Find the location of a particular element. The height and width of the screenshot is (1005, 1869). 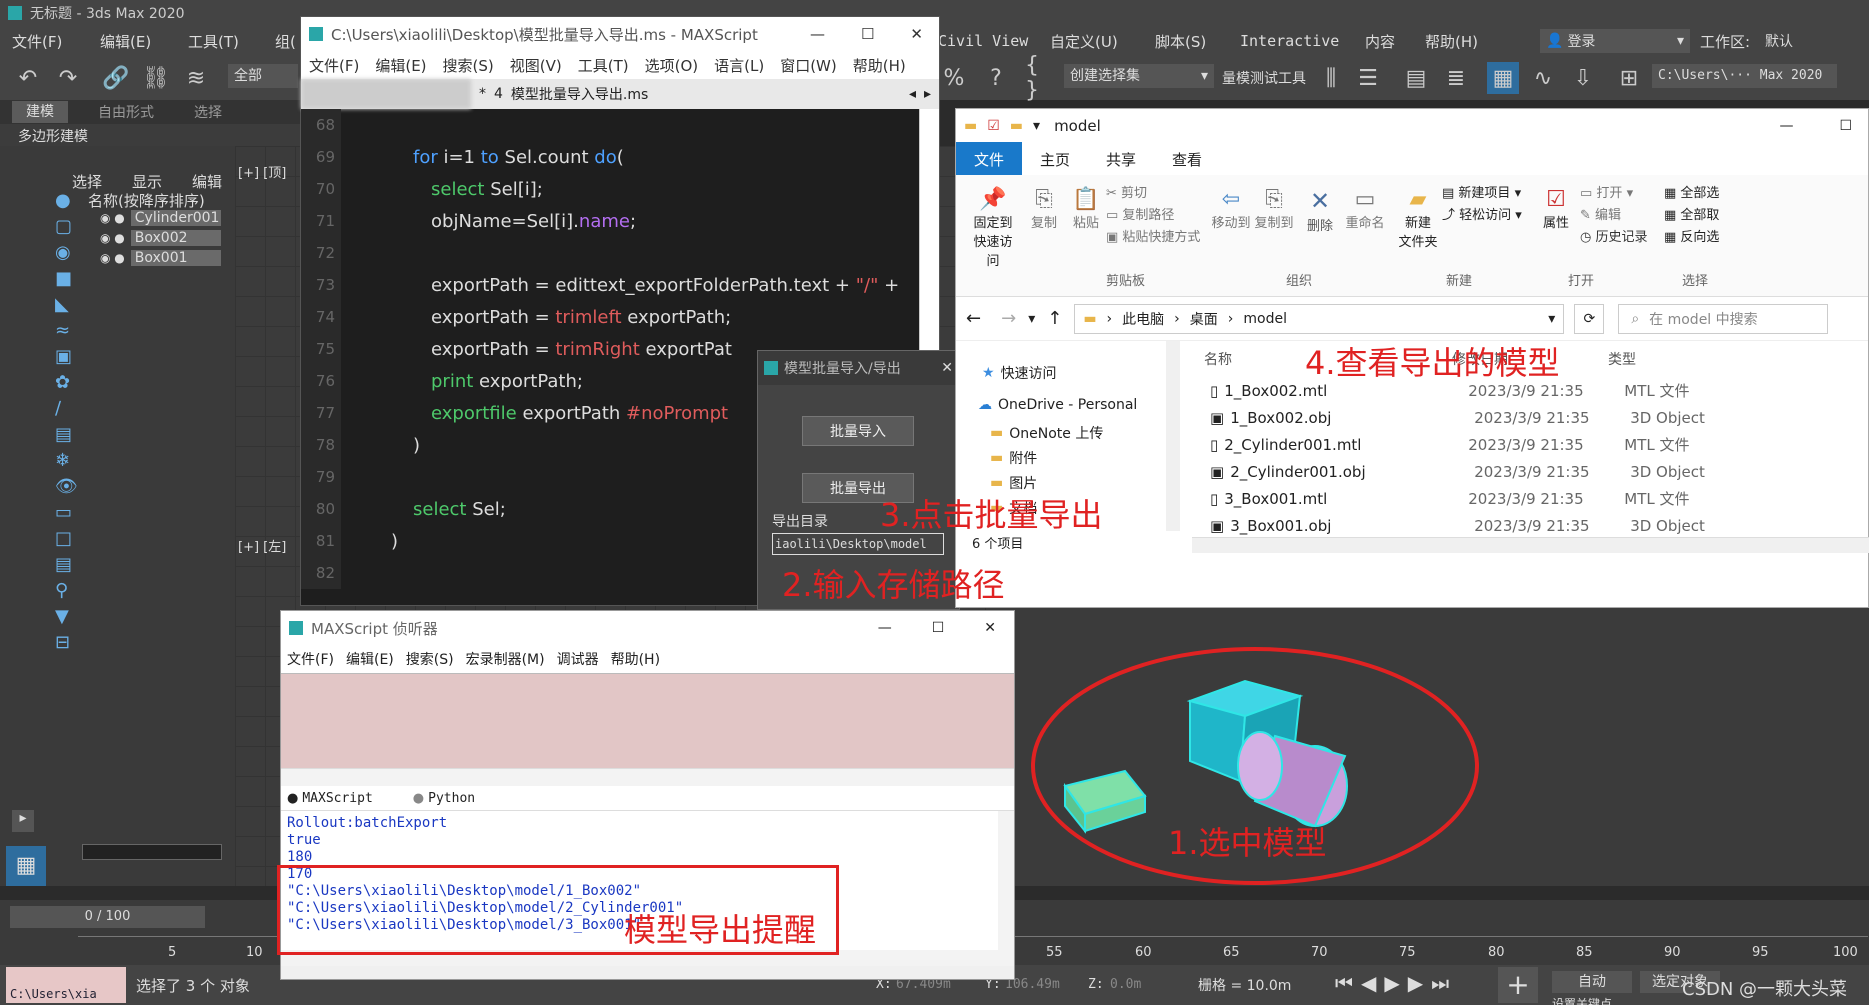

align-icon: ☰ is located at coordinates (1368, 78).